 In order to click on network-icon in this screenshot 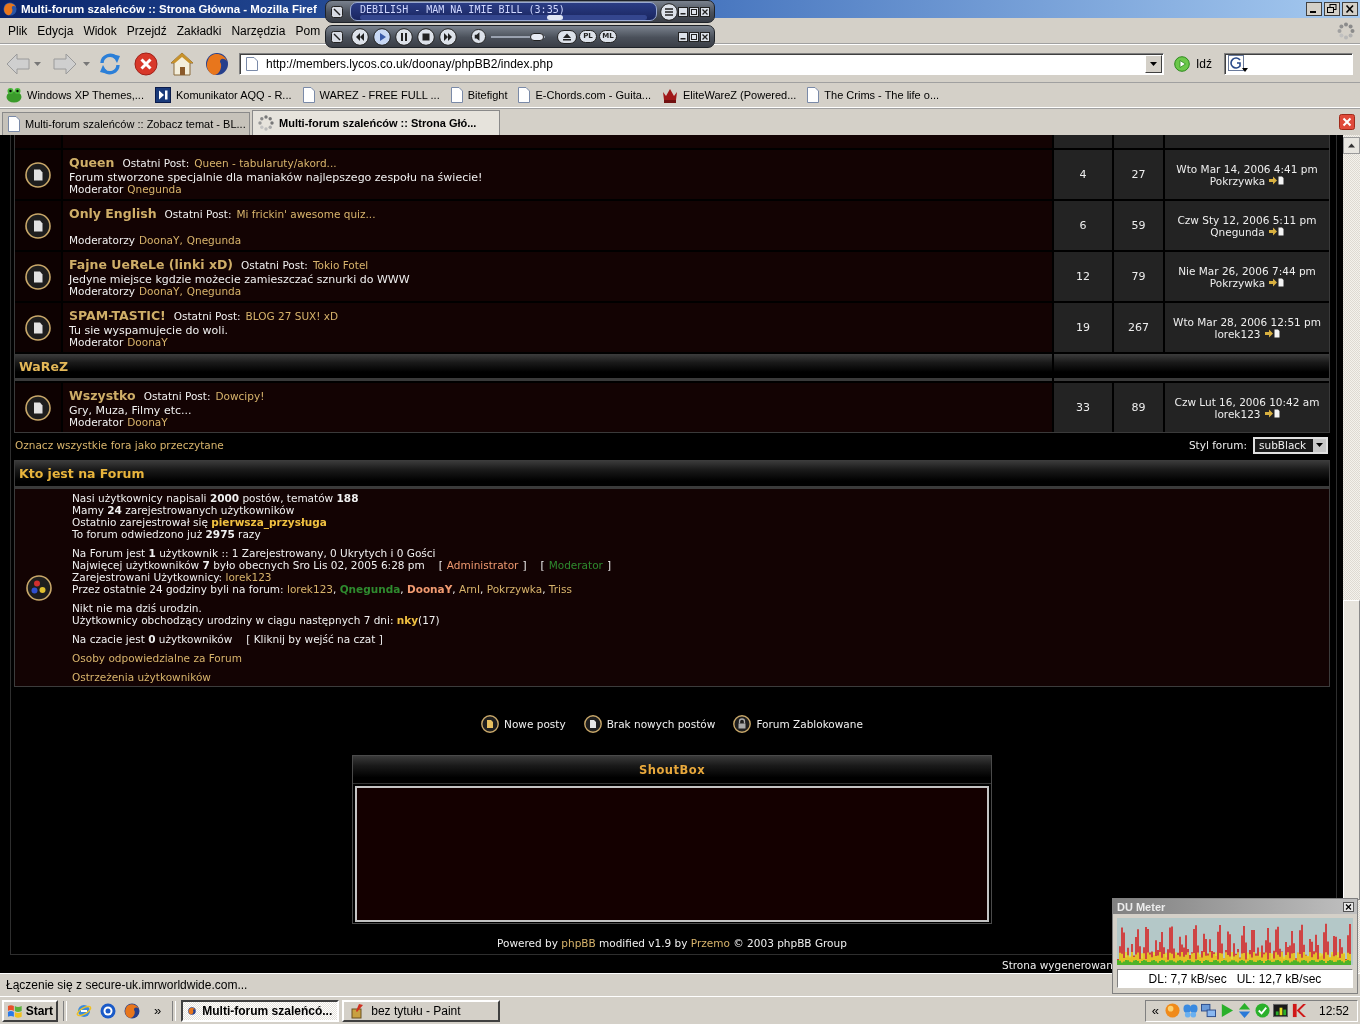, I will do `click(1208, 1010)`.